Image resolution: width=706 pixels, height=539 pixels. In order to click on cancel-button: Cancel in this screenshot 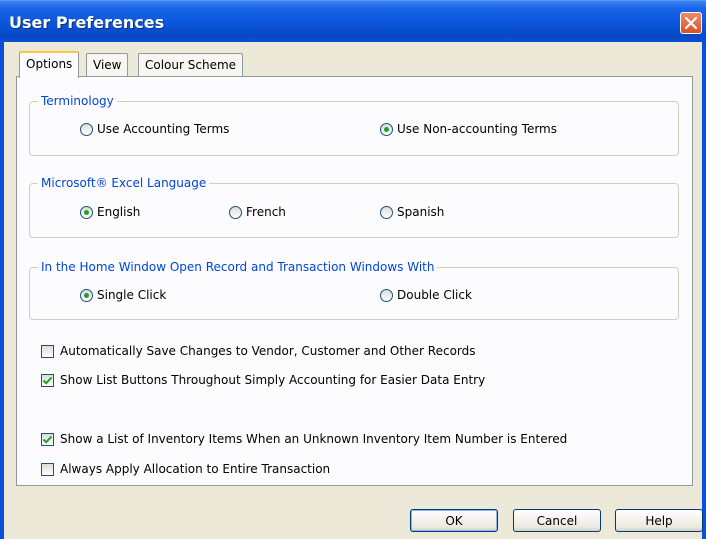, I will do `click(557, 520)`.